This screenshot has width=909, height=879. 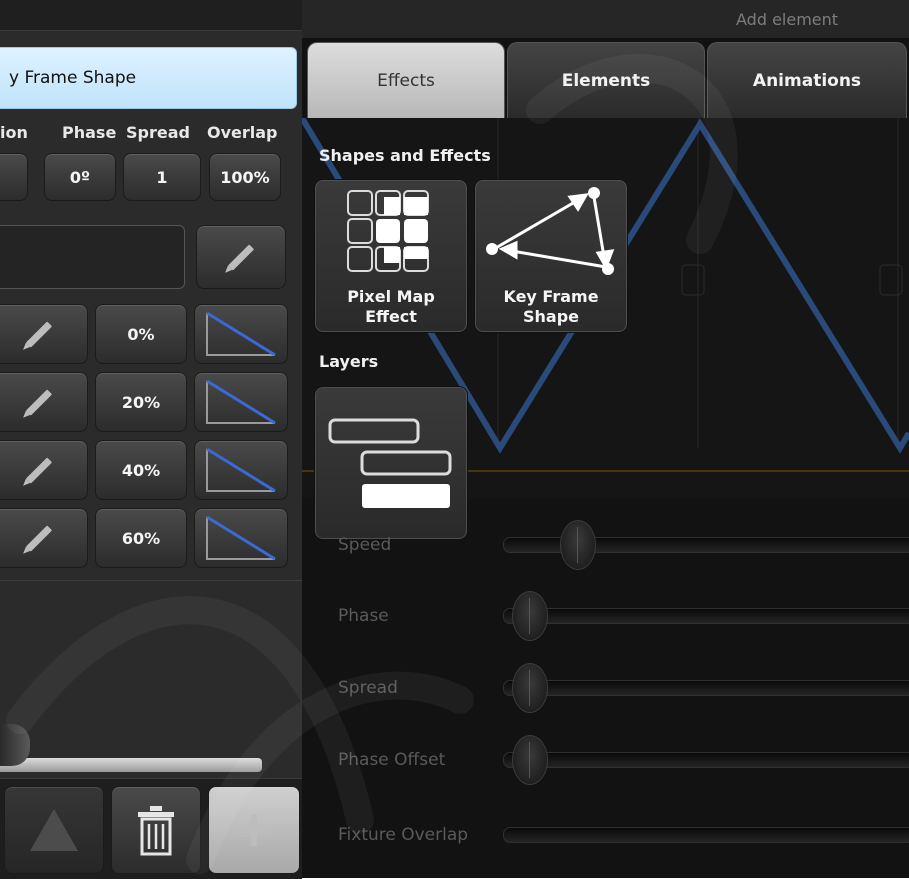 I want to click on add-button, so click(x=254, y=830).